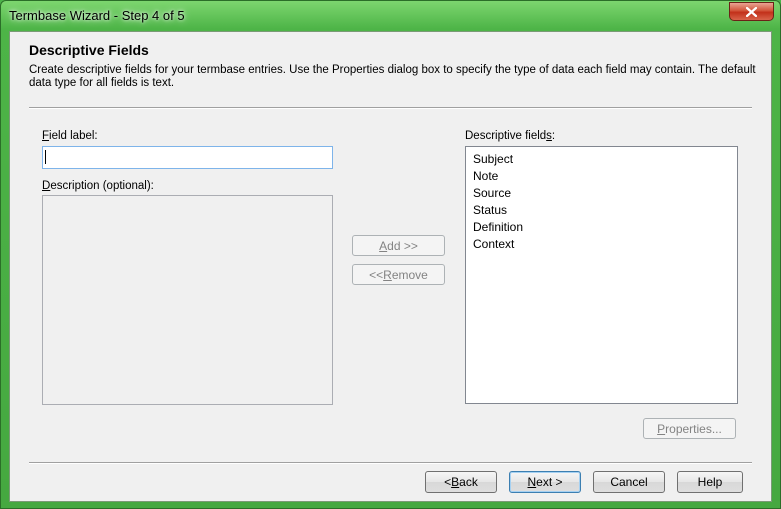 The image size is (781, 509). I want to click on descriptive-fields-caption: Descriptive fields:, so click(510, 136).